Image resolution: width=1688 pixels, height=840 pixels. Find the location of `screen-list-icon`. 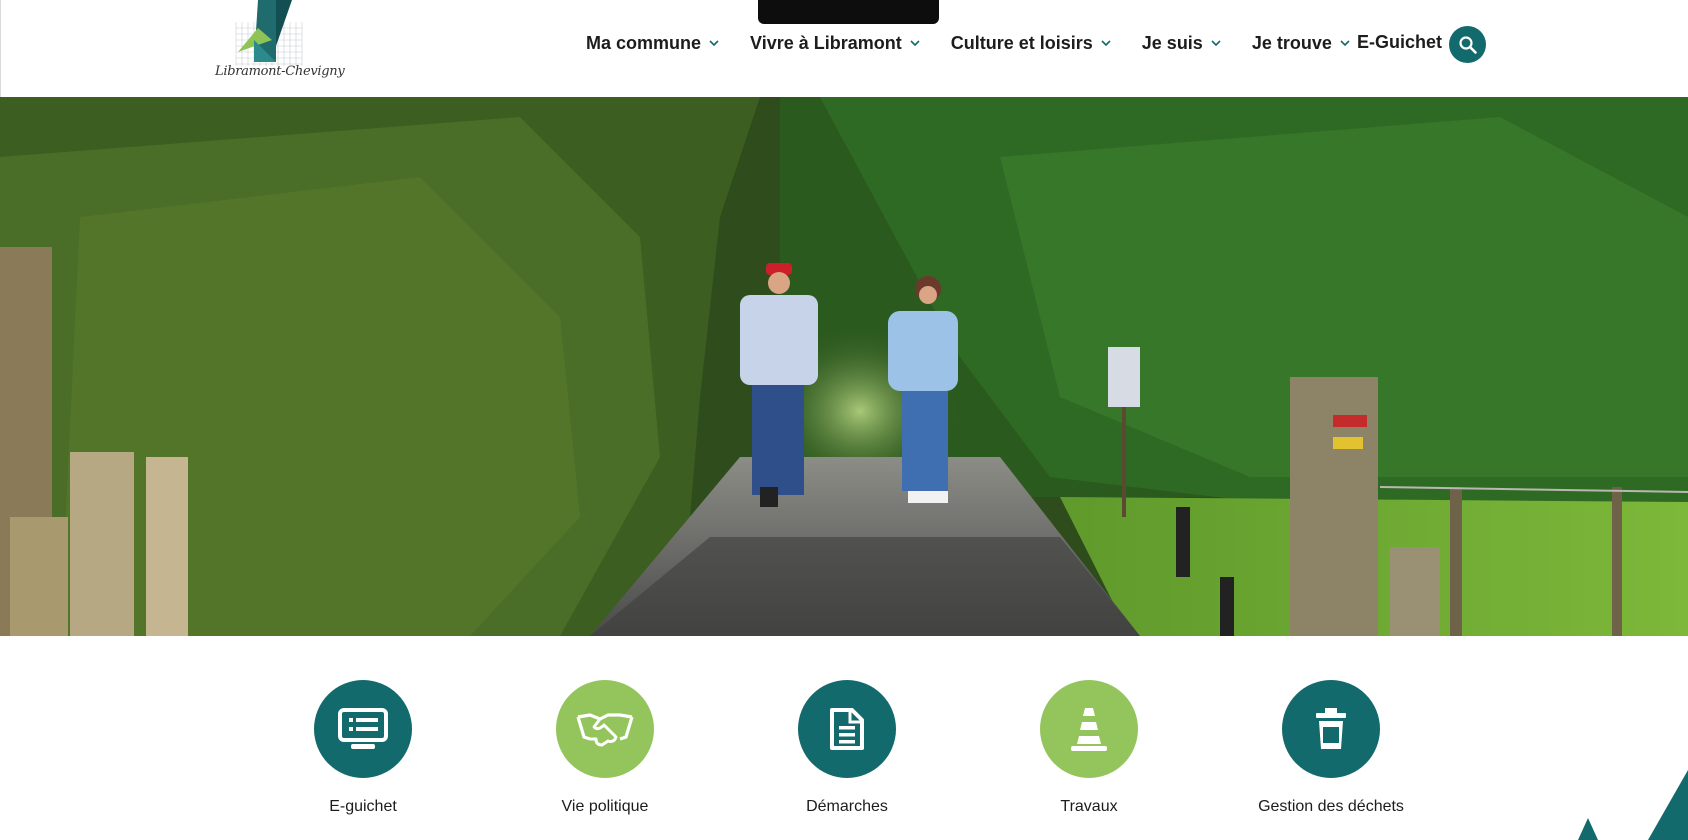

screen-list-icon is located at coordinates (363, 728).